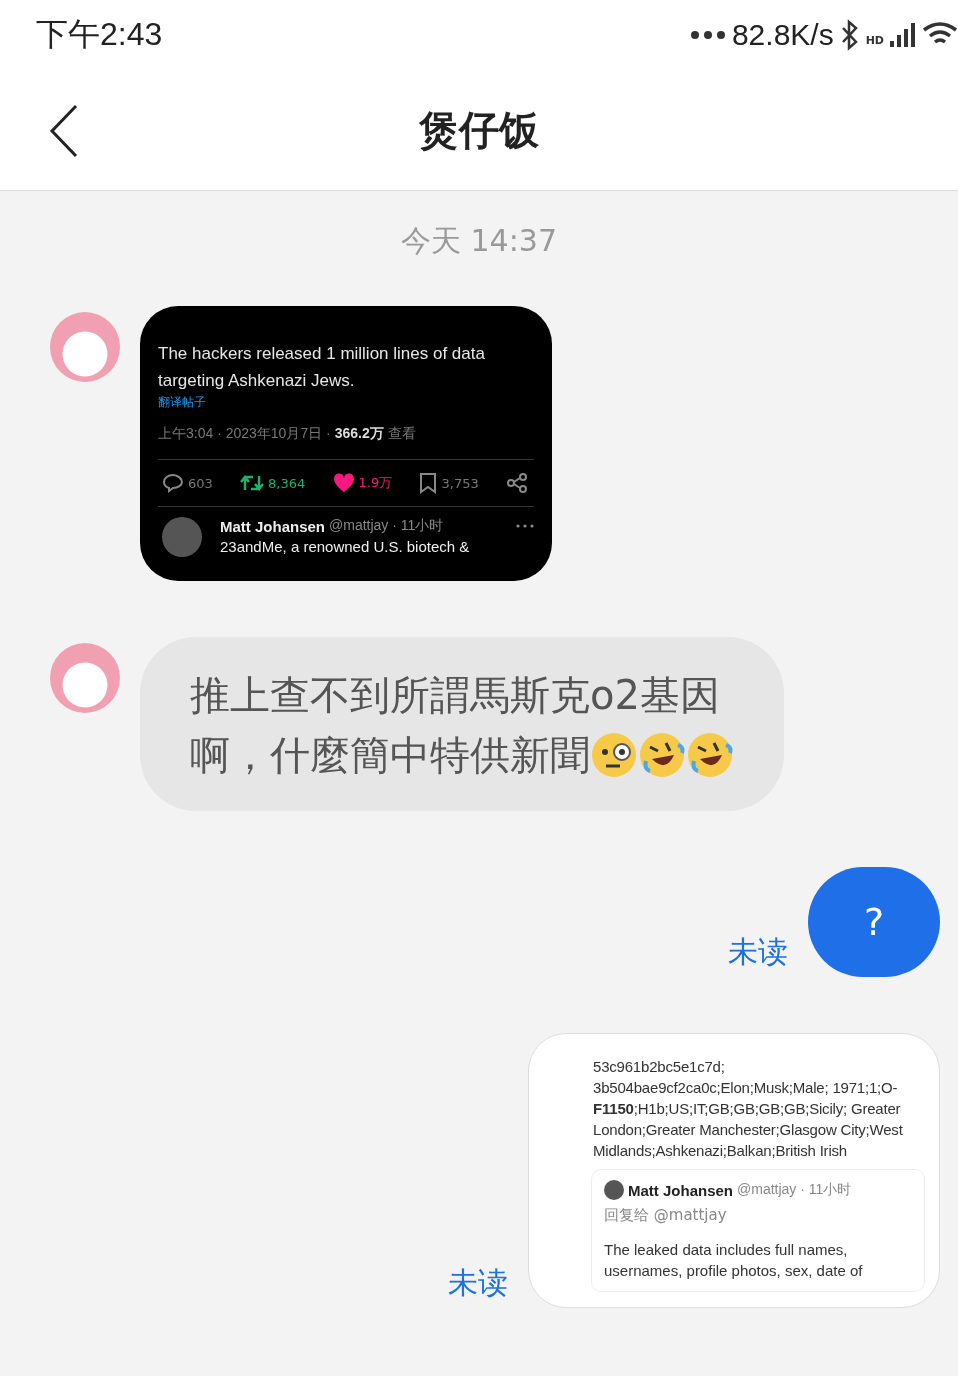 This screenshot has width=958, height=1376. I want to click on tweet-text: The hackers released 1 million lines of data targeting Ashkenazi Jews., so click(322, 367).